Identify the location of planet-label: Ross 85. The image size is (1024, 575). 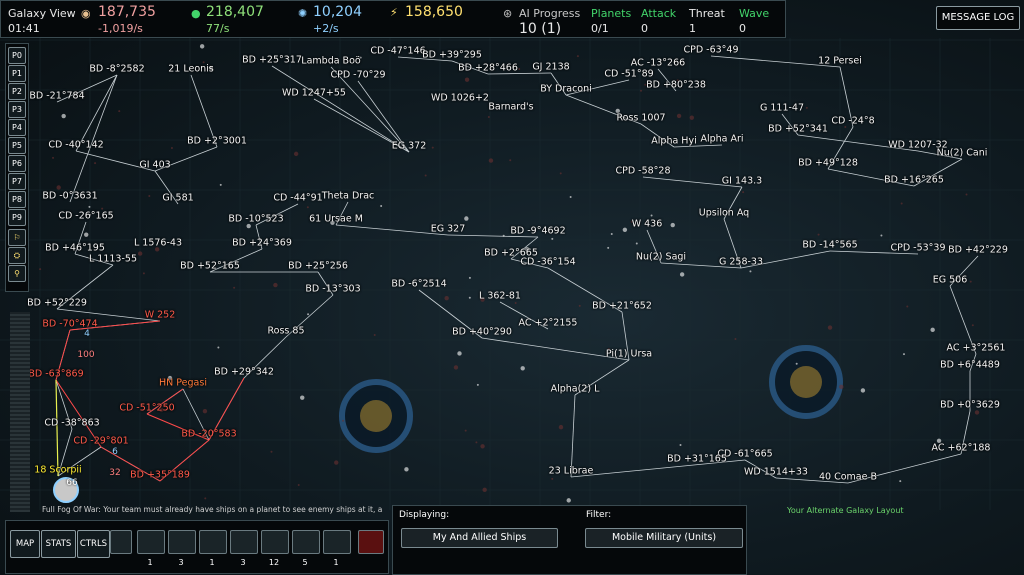
(286, 331).